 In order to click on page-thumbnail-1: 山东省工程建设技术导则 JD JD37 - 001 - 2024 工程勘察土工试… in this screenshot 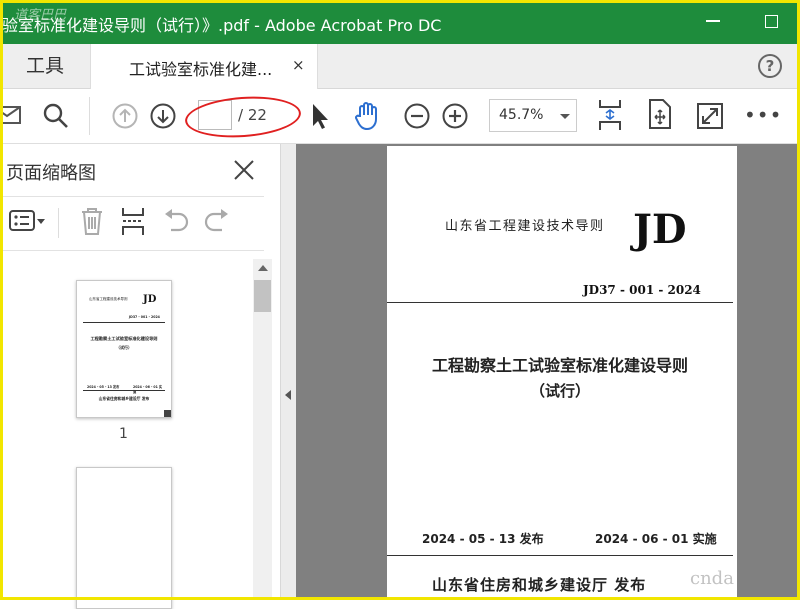, I will do `click(124, 349)`.